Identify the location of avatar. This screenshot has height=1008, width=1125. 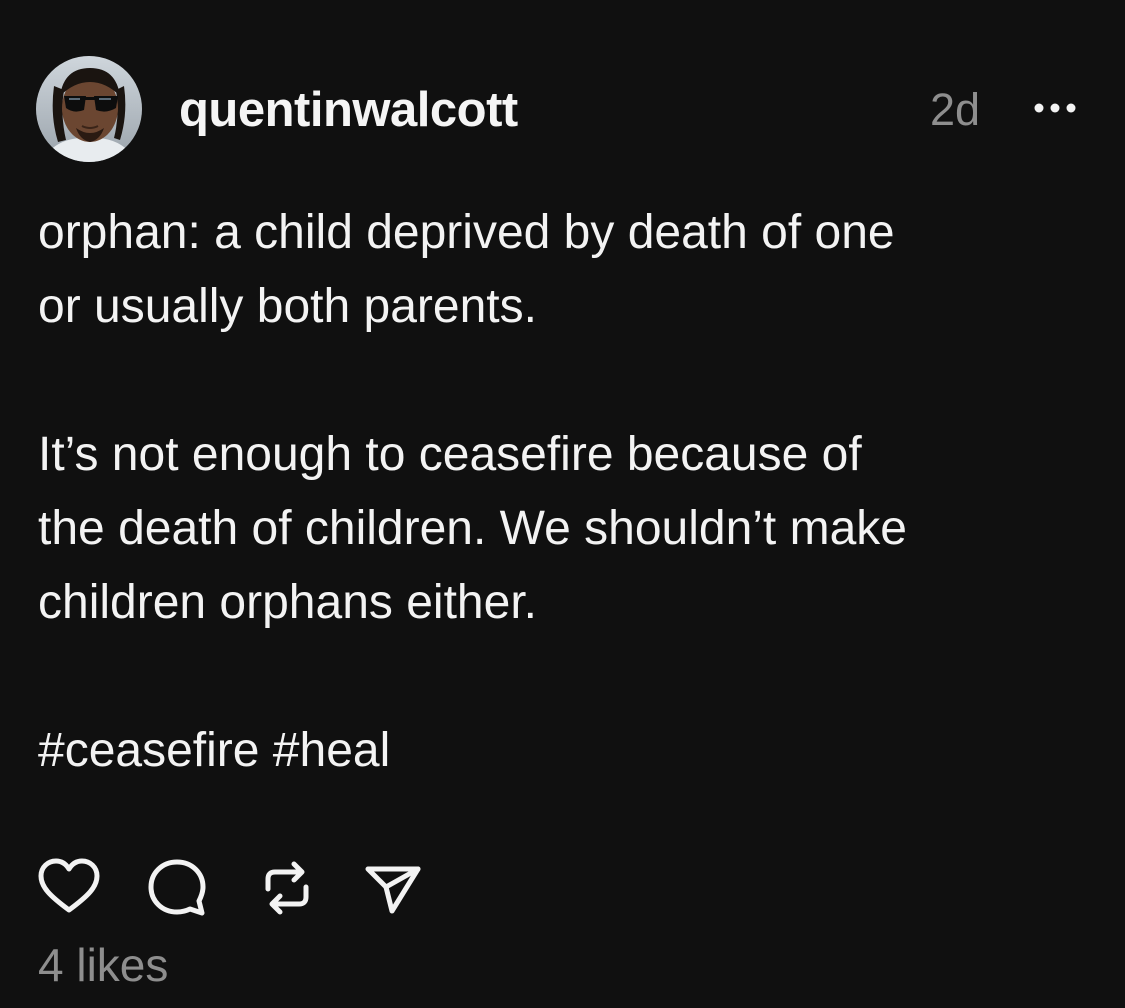
(89, 109).